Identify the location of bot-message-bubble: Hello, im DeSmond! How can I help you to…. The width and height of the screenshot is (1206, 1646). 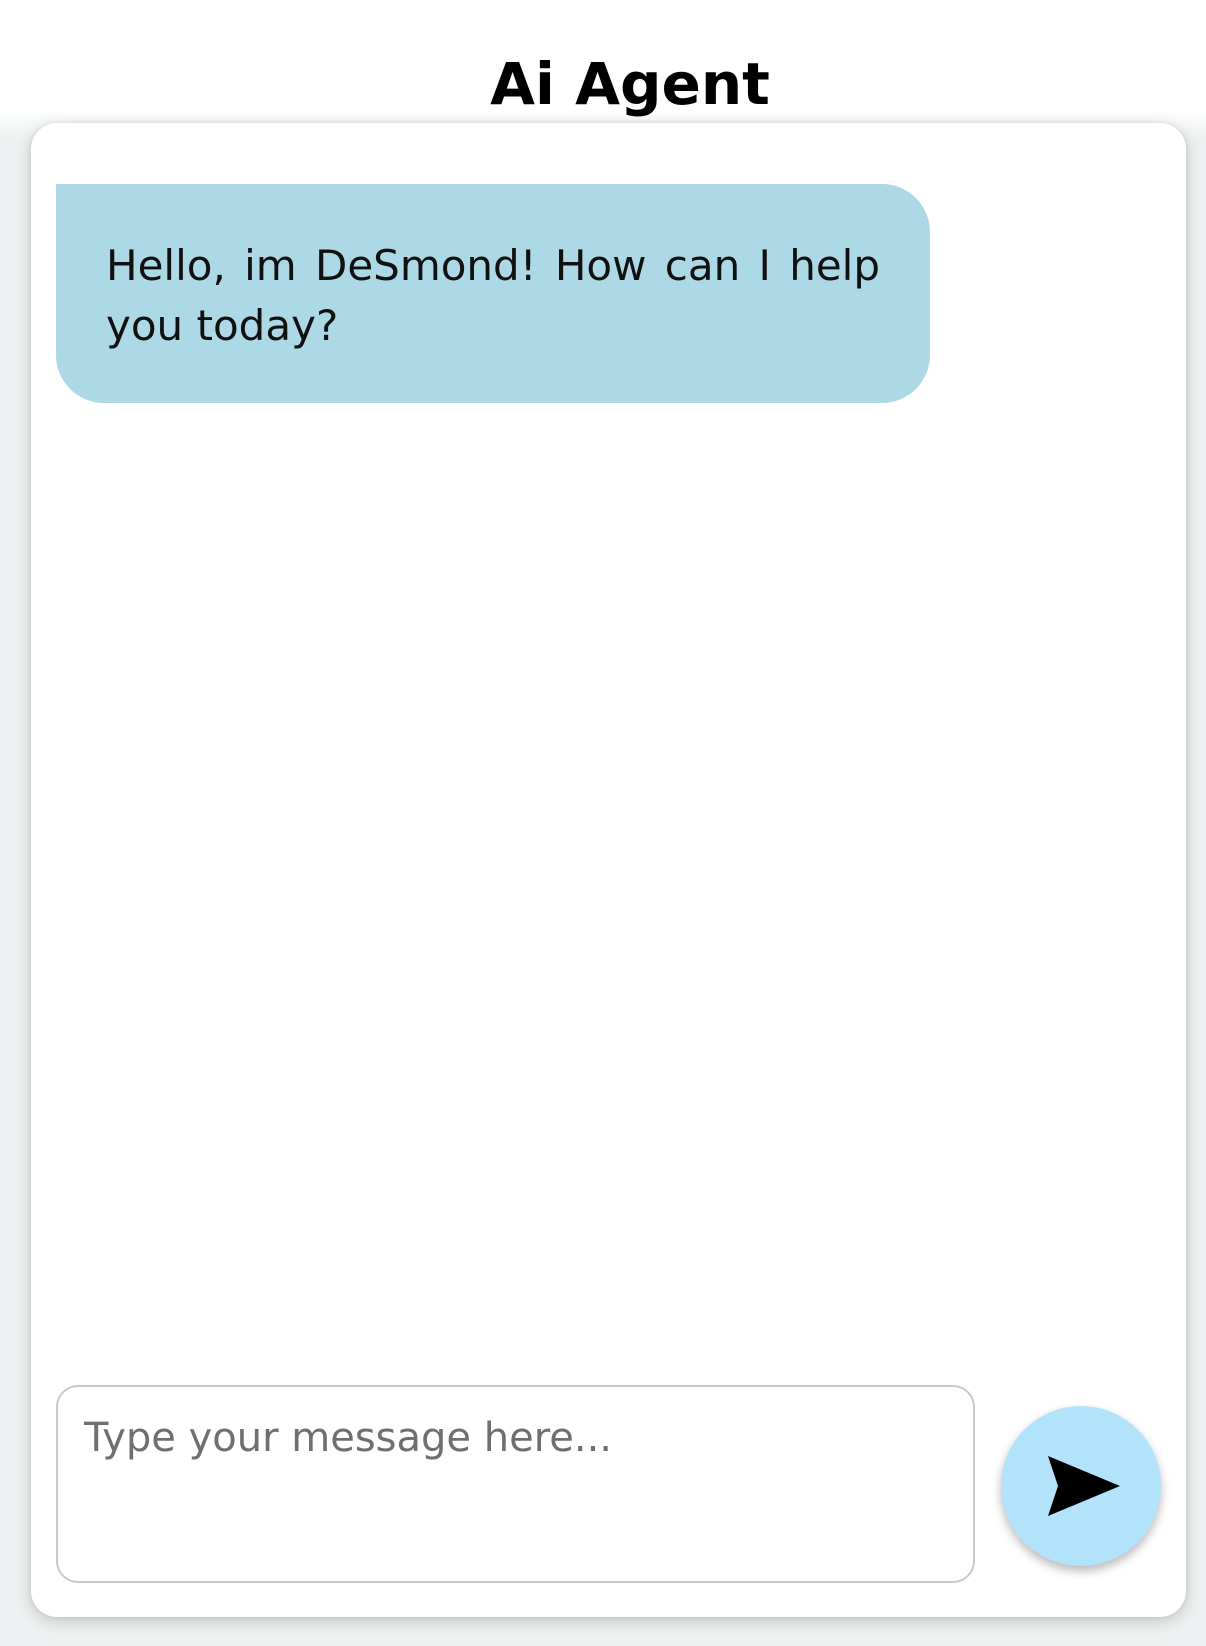
(493, 293).